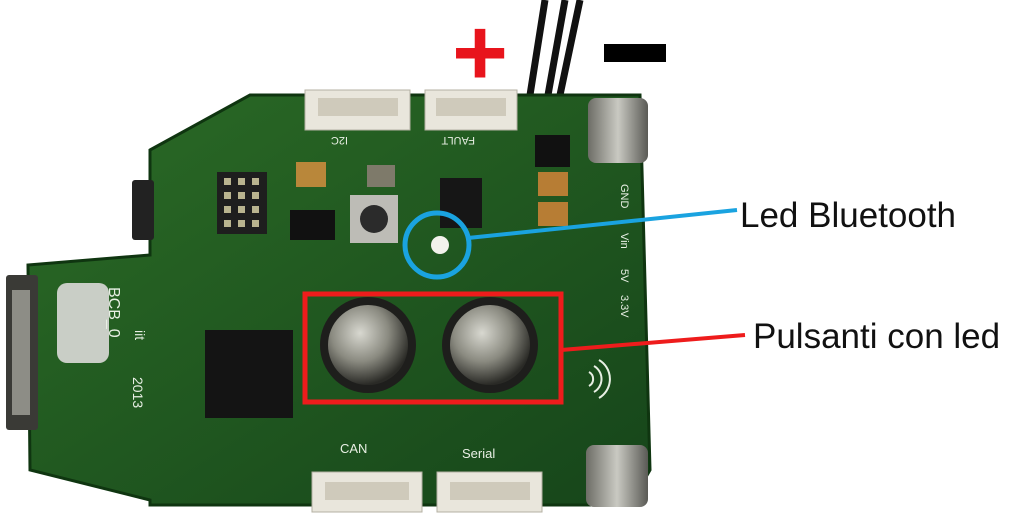 This screenshot has width=1012, height=532. Describe the element at coordinates (249, 374) in the screenshot. I see `microcontroller` at that location.